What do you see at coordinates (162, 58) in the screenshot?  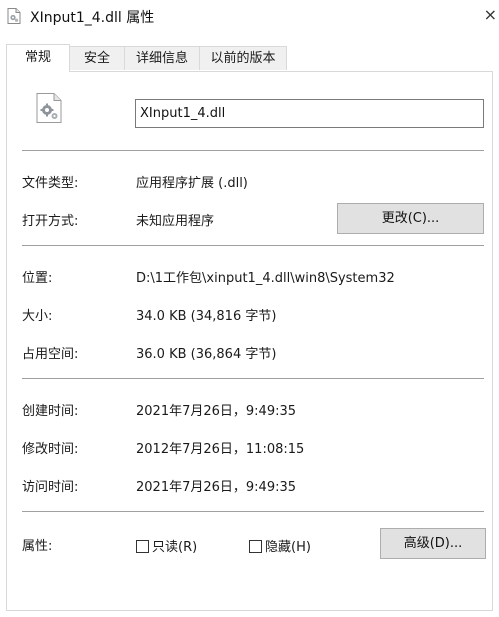 I see `tab-details: 详细信息` at bounding box center [162, 58].